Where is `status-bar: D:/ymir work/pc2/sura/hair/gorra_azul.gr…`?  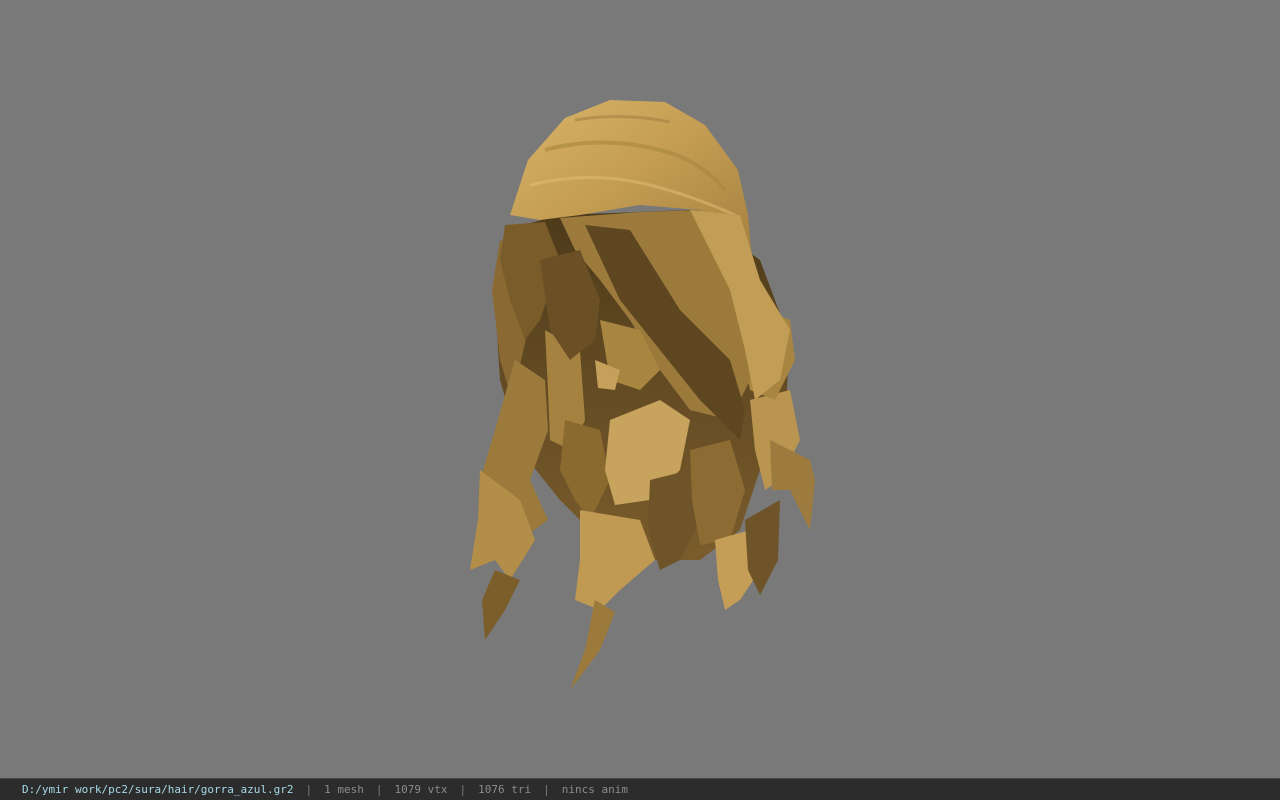
status-bar: D:/ymir work/pc2/sura/hair/gorra_azul.gr… is located at coordinates (640, 789).